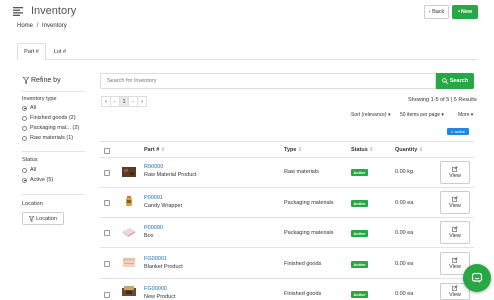 The height and width of the screenshot is (300, 494). Describe the element at coordinates (55, 128) in the screenshot. I see `radio-label: Packaging mat... (2)` at that location.